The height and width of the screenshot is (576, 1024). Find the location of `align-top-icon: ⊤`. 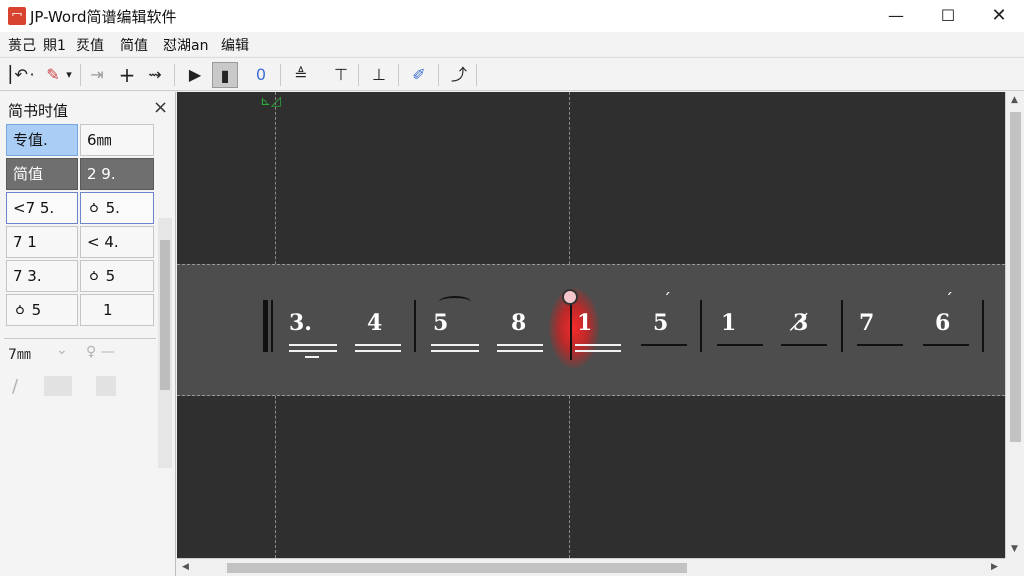

align-top-icon: ⊤ is located at coordinates (341, 75).